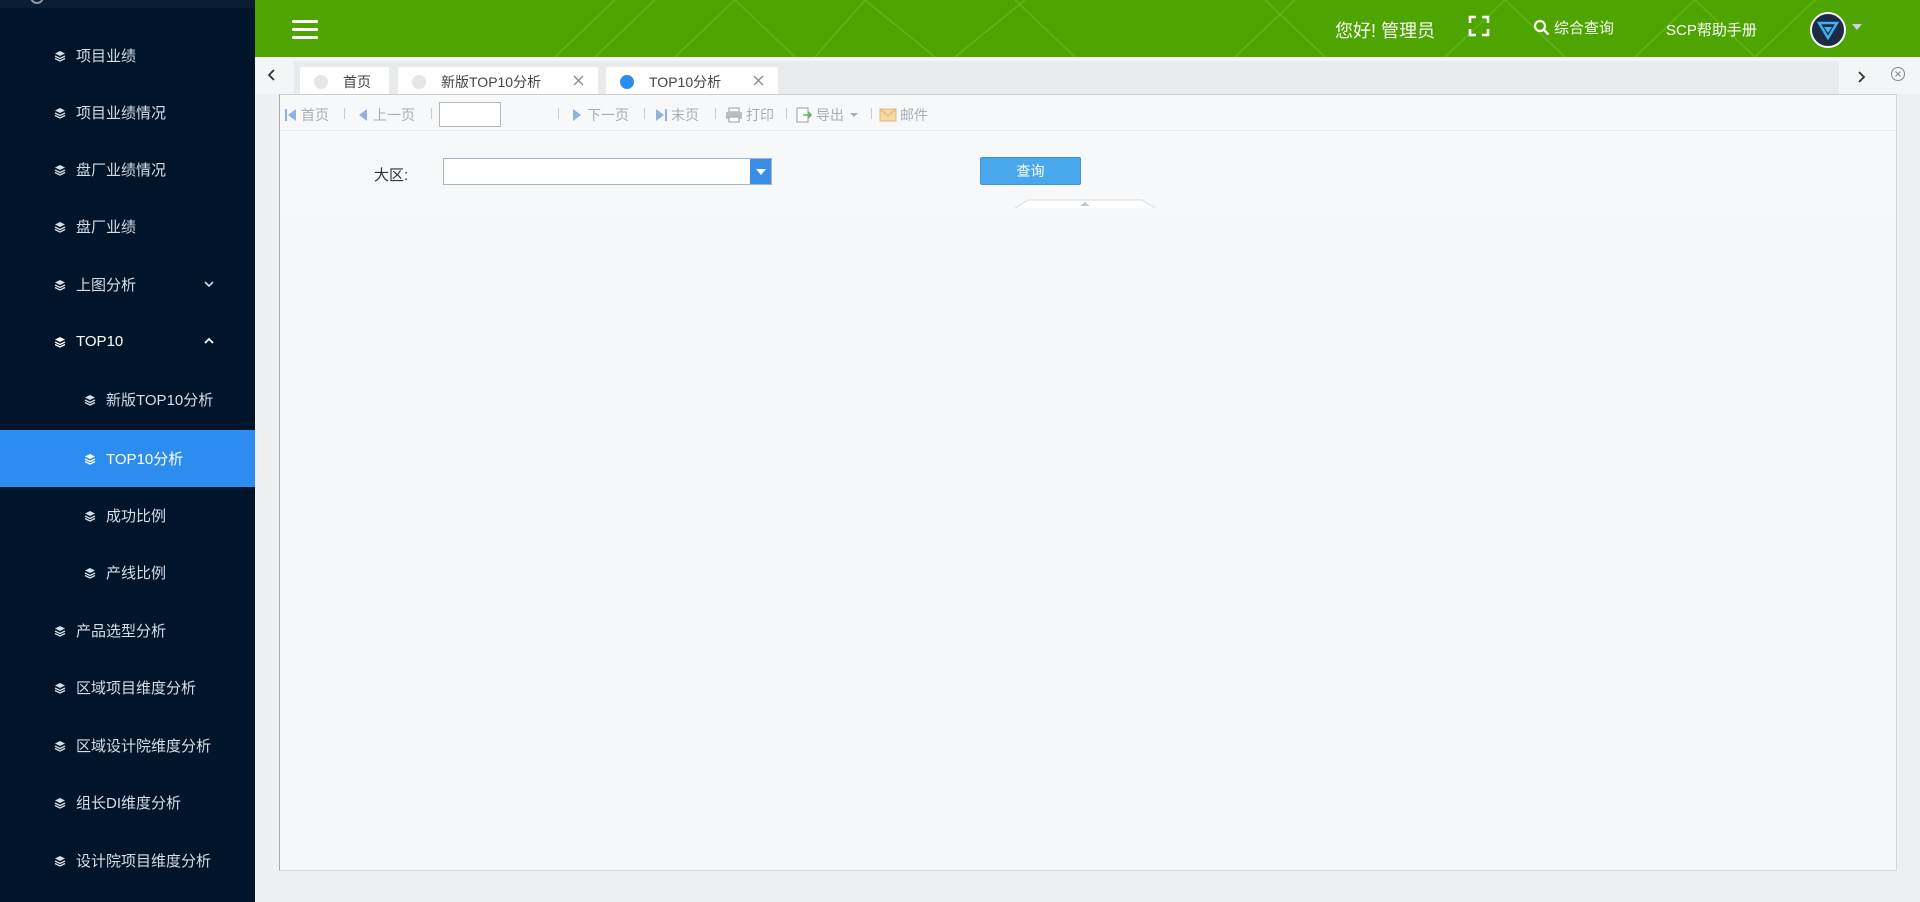  I want to click on global-search-link: 综合查询, so click(1573, 27).